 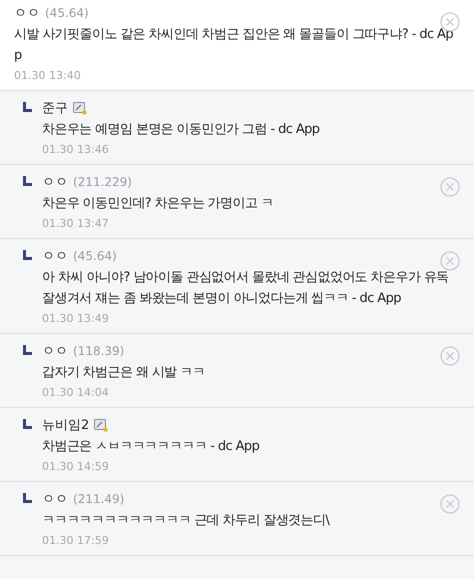 What do you see at coordinates (55, 108) in the screenshot?
I see `nickname: 준구` at bounding box center [55, 108].